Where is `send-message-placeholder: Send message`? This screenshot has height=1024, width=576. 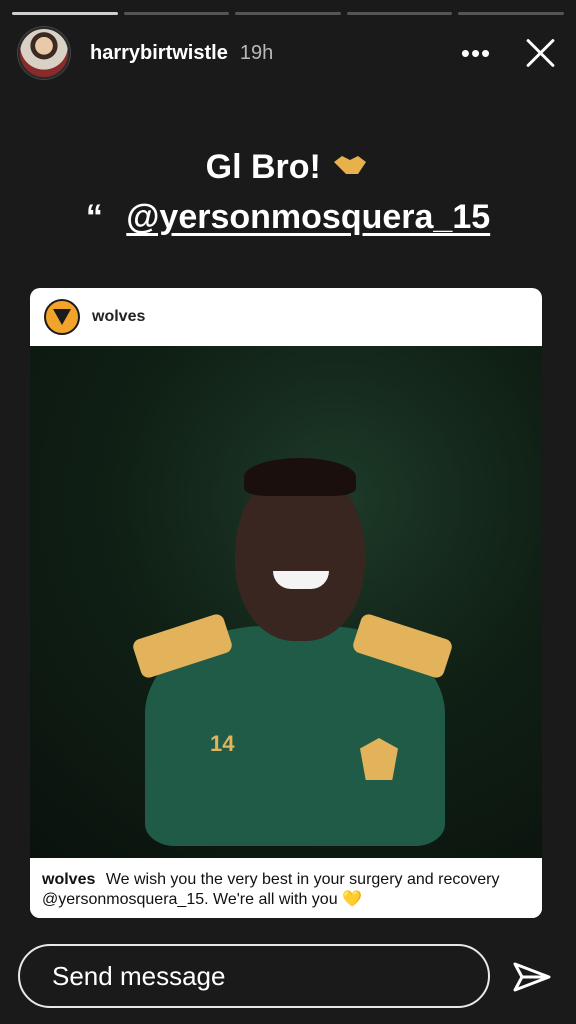
send-message-placeholder: Send message is located at coordinates (139, 975).